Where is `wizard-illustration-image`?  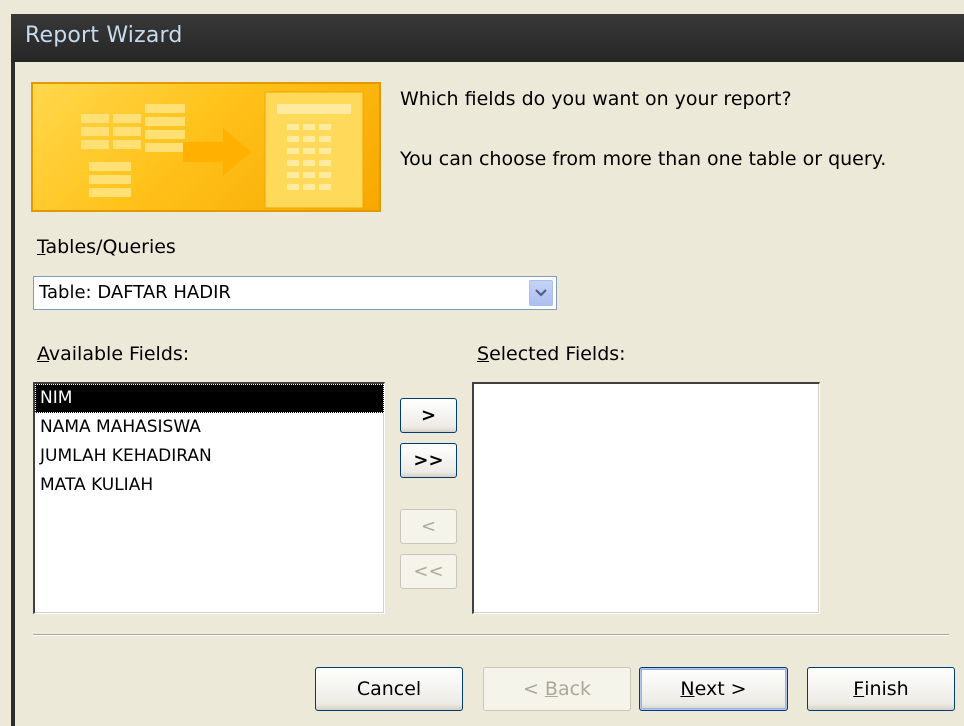 wizard-illustration-image is located at coordinates (206, 147).